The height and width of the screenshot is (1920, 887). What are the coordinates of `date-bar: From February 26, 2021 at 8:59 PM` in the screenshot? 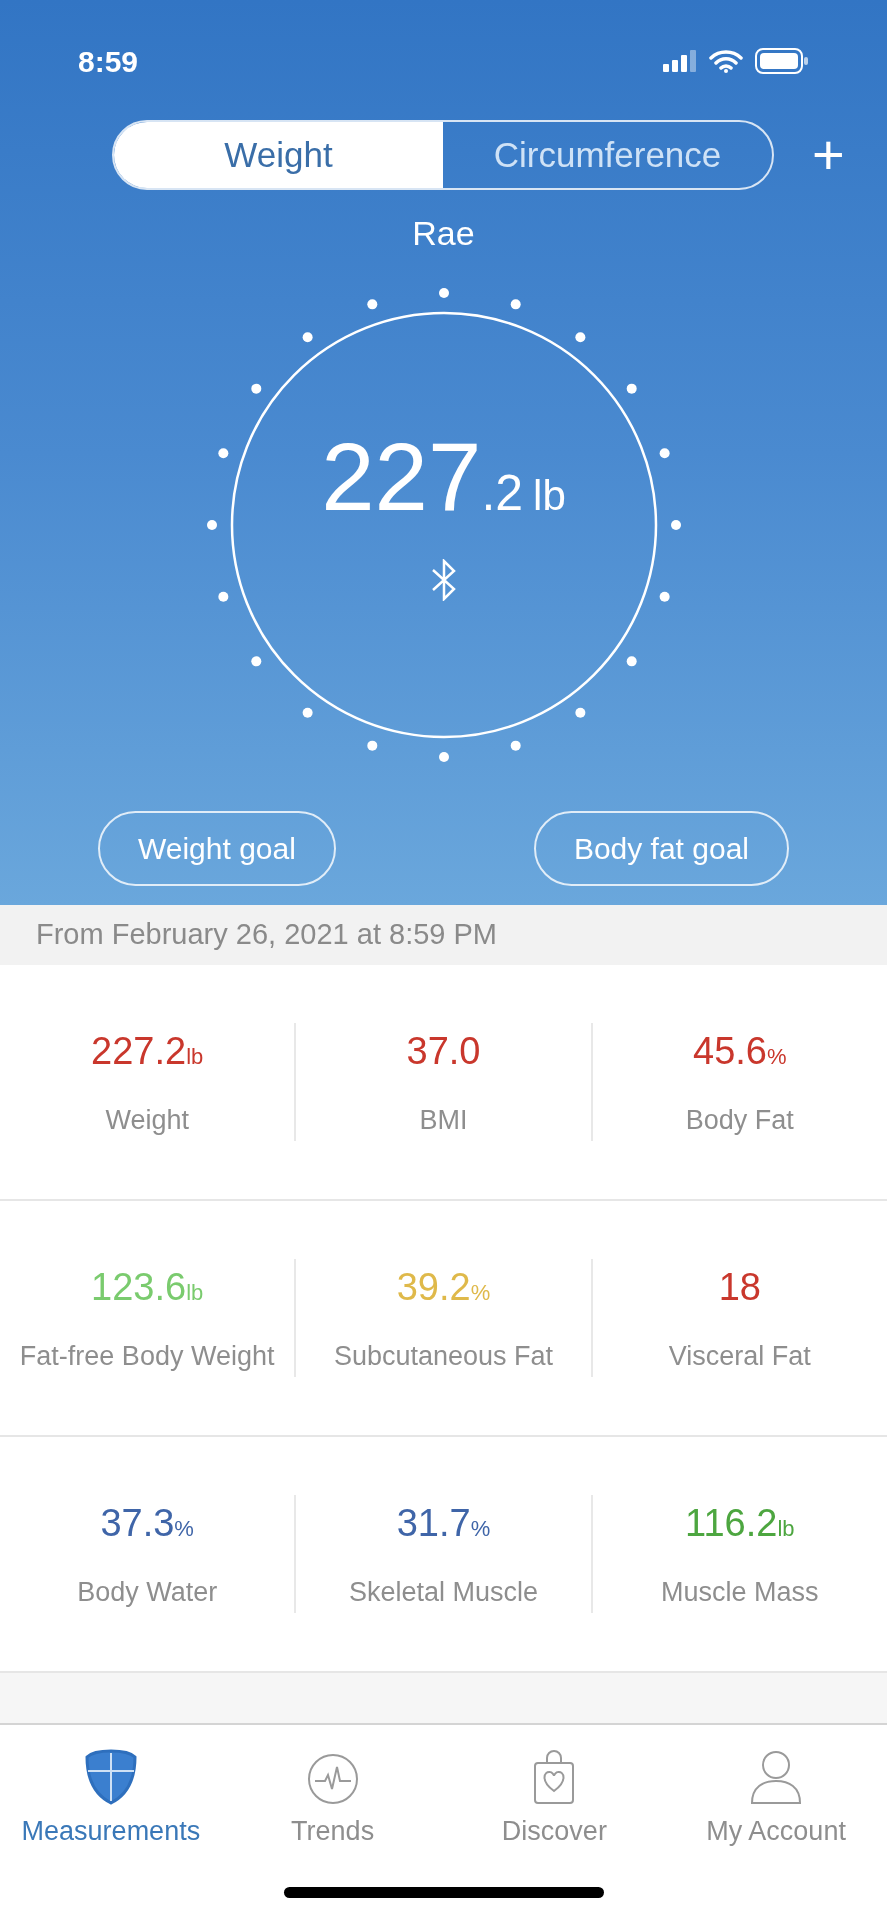 It's located at (443, 935).